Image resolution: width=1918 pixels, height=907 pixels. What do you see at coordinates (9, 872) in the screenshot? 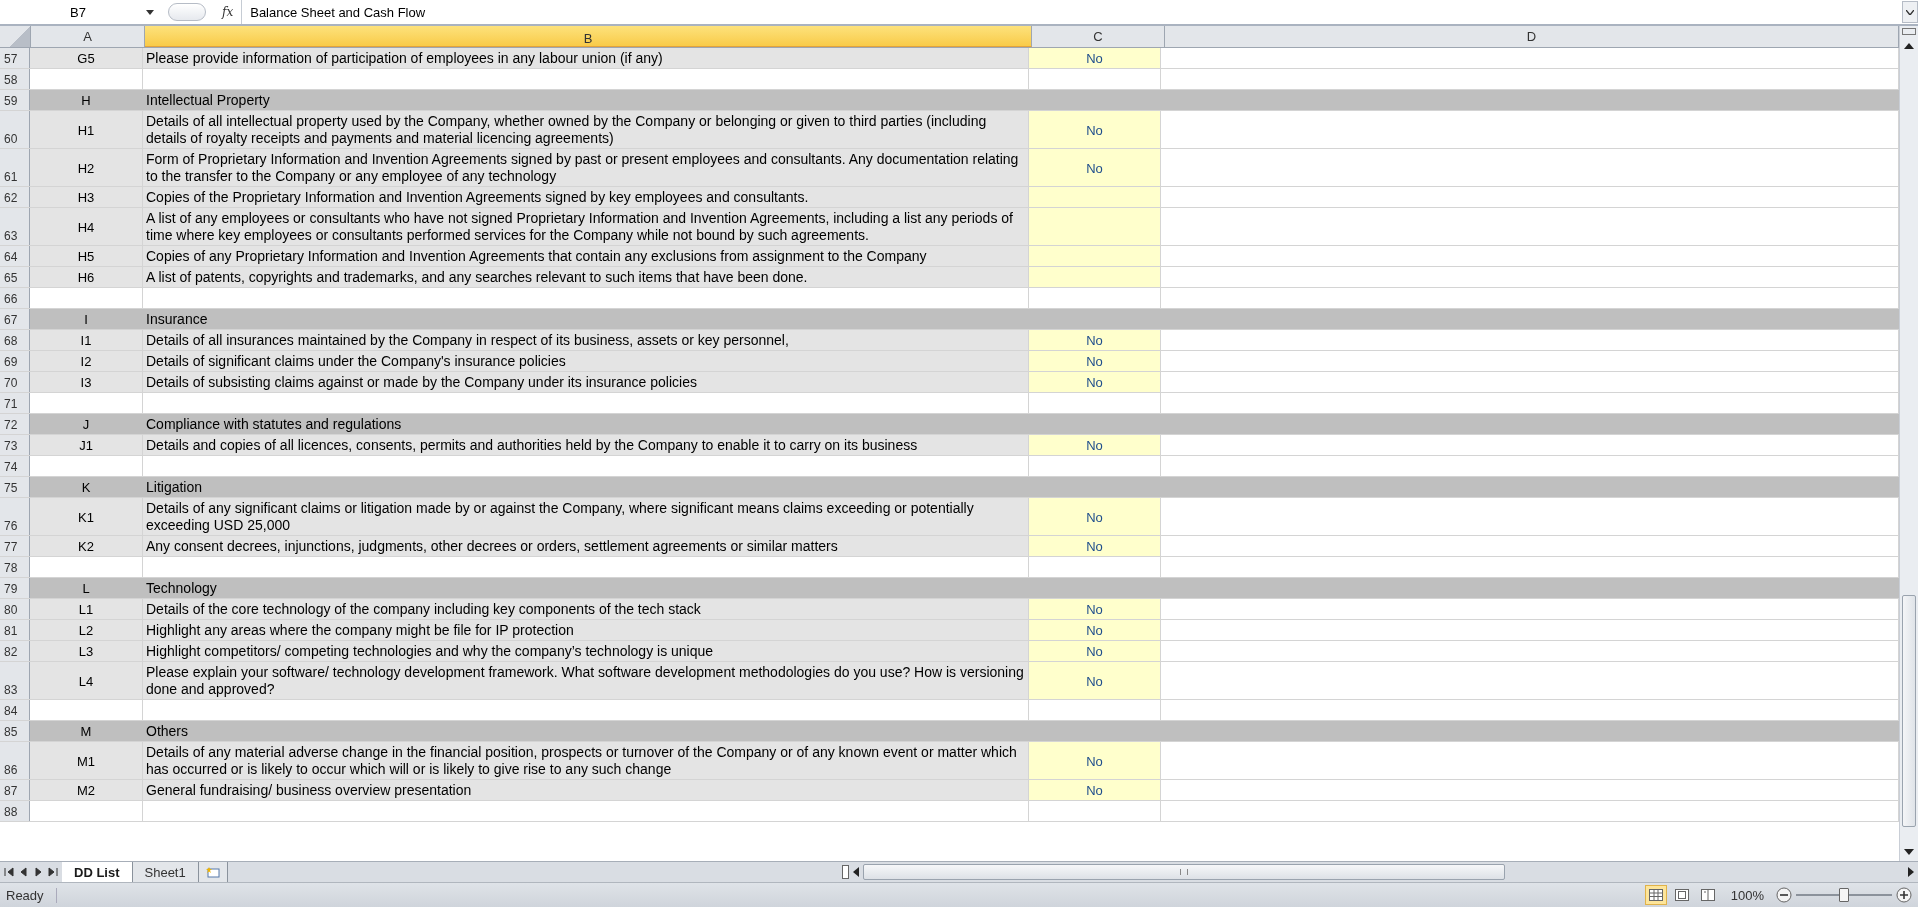
I see `first-sheet-icon` at bounding box center [9, 872].